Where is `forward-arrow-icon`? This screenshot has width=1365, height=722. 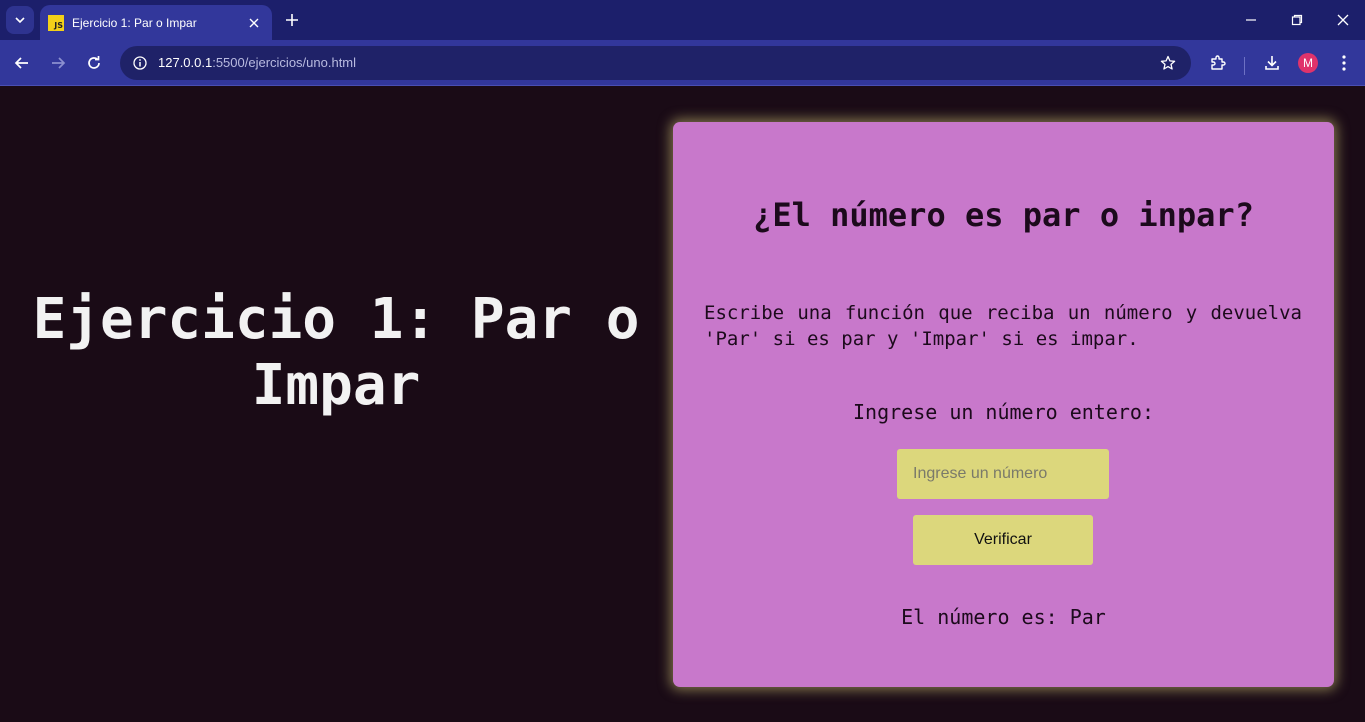 forward-arrow-icon is located at coordinates (59, 63).